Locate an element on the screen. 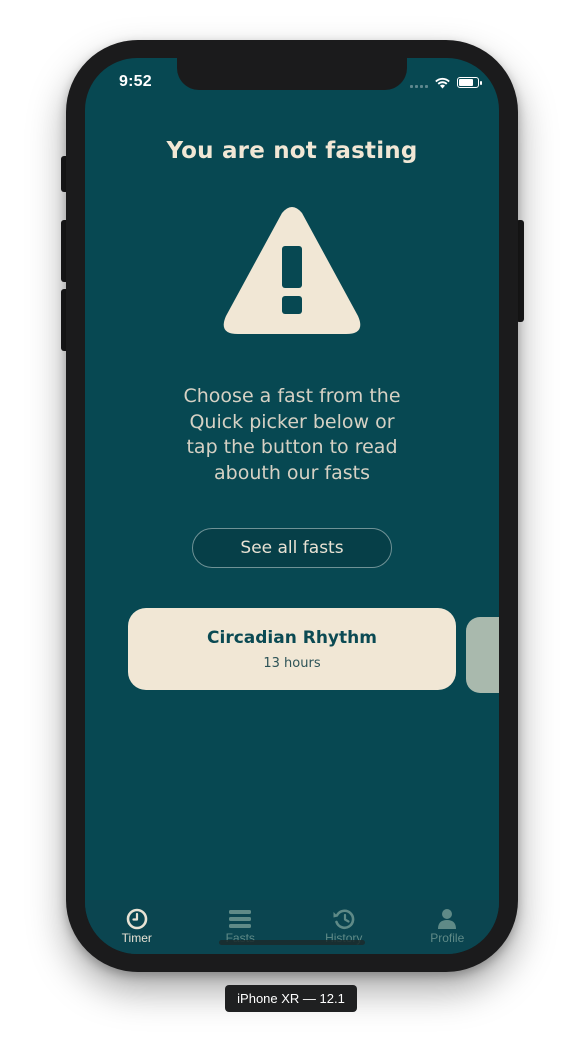  warning-triangle-icon is located at coordinates (292, 270).